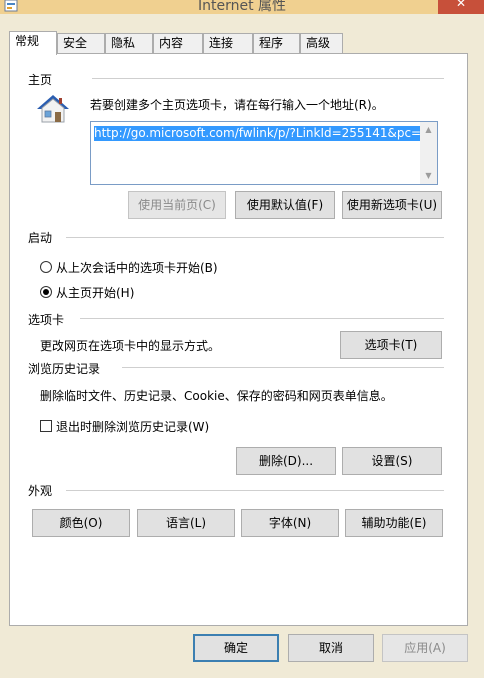 This screenshot has width=484, height=678. I want to click on url-scrollbar: ▲ ▼, so click(428, 153).